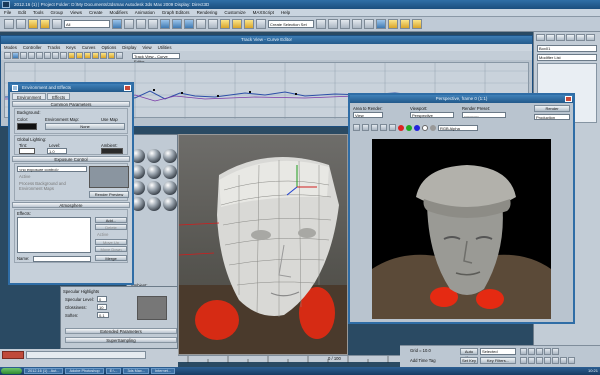 This screenshot has width=600, height=375. I want to click on zoom-all-icon, so click(531, 360).